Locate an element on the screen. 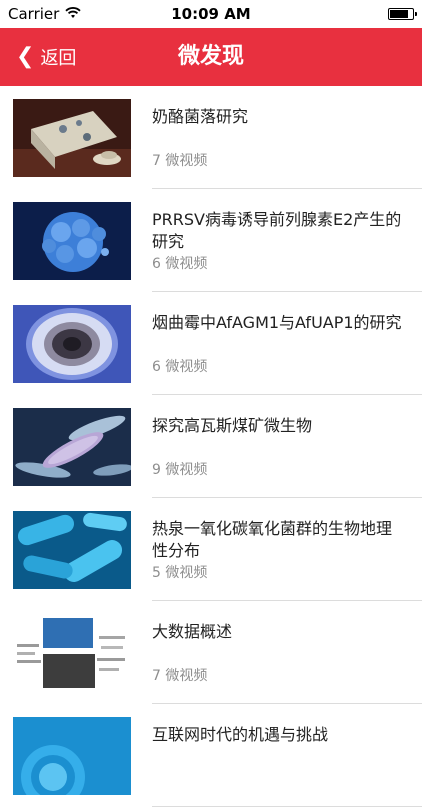  battery-icon is located at coordinates (402, 14).